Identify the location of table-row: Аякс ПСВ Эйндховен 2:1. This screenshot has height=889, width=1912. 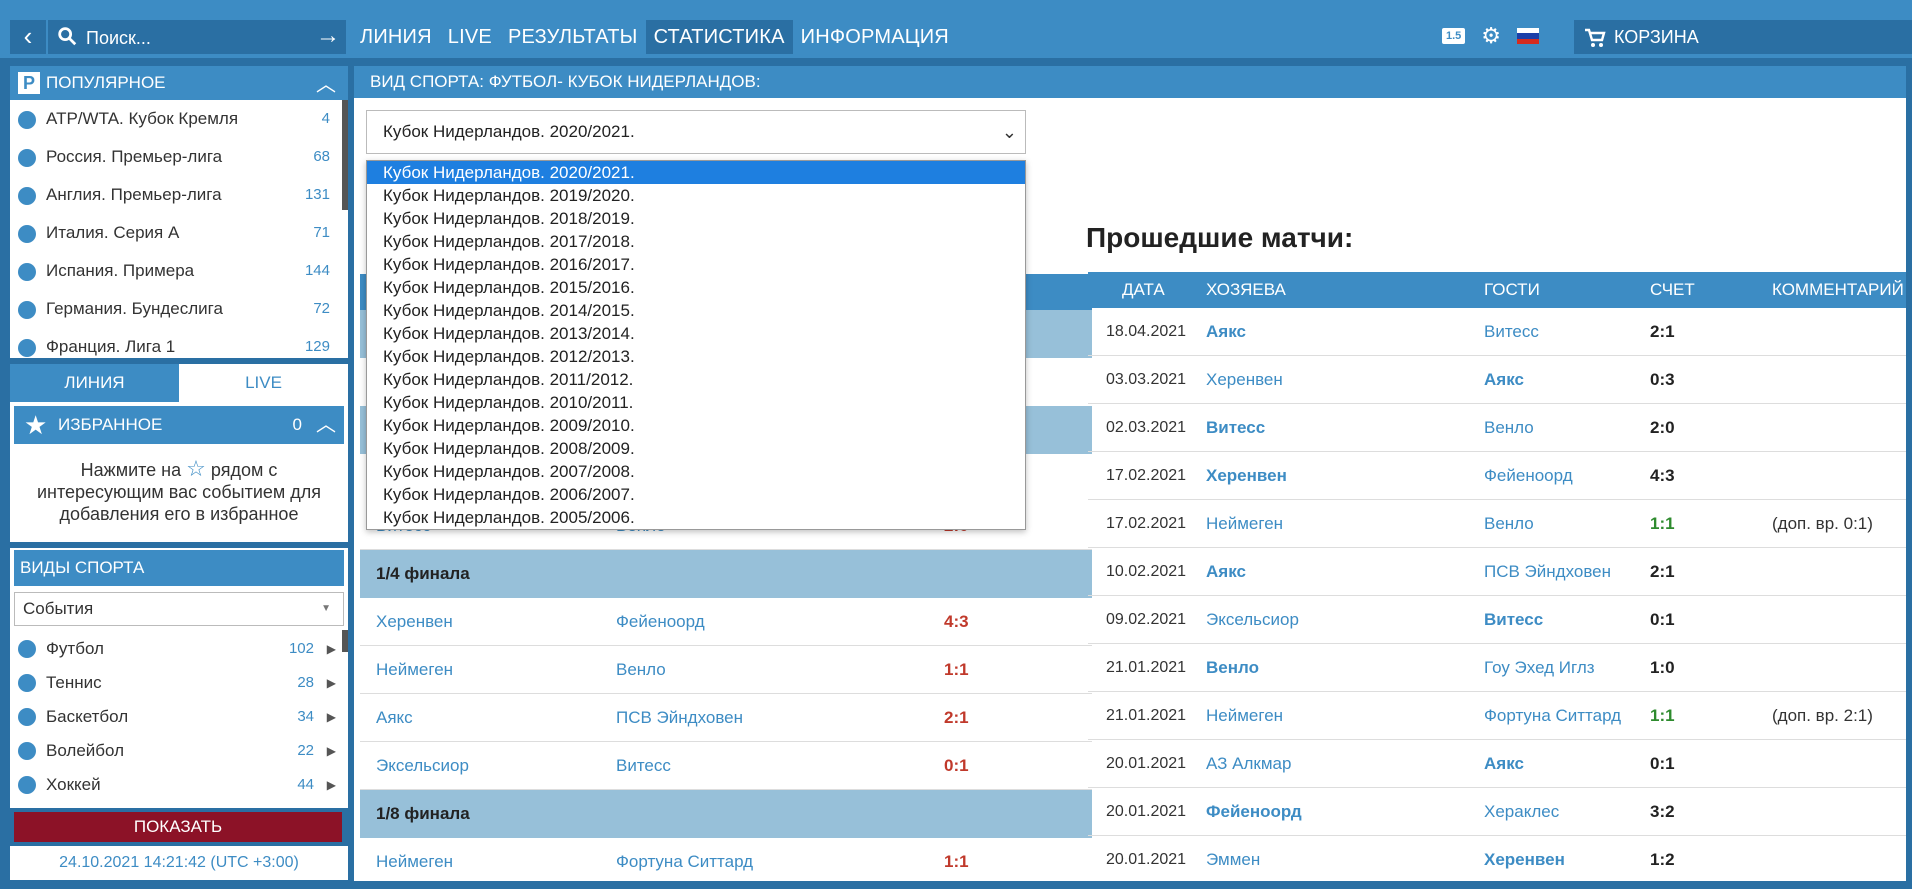
(726, 718).